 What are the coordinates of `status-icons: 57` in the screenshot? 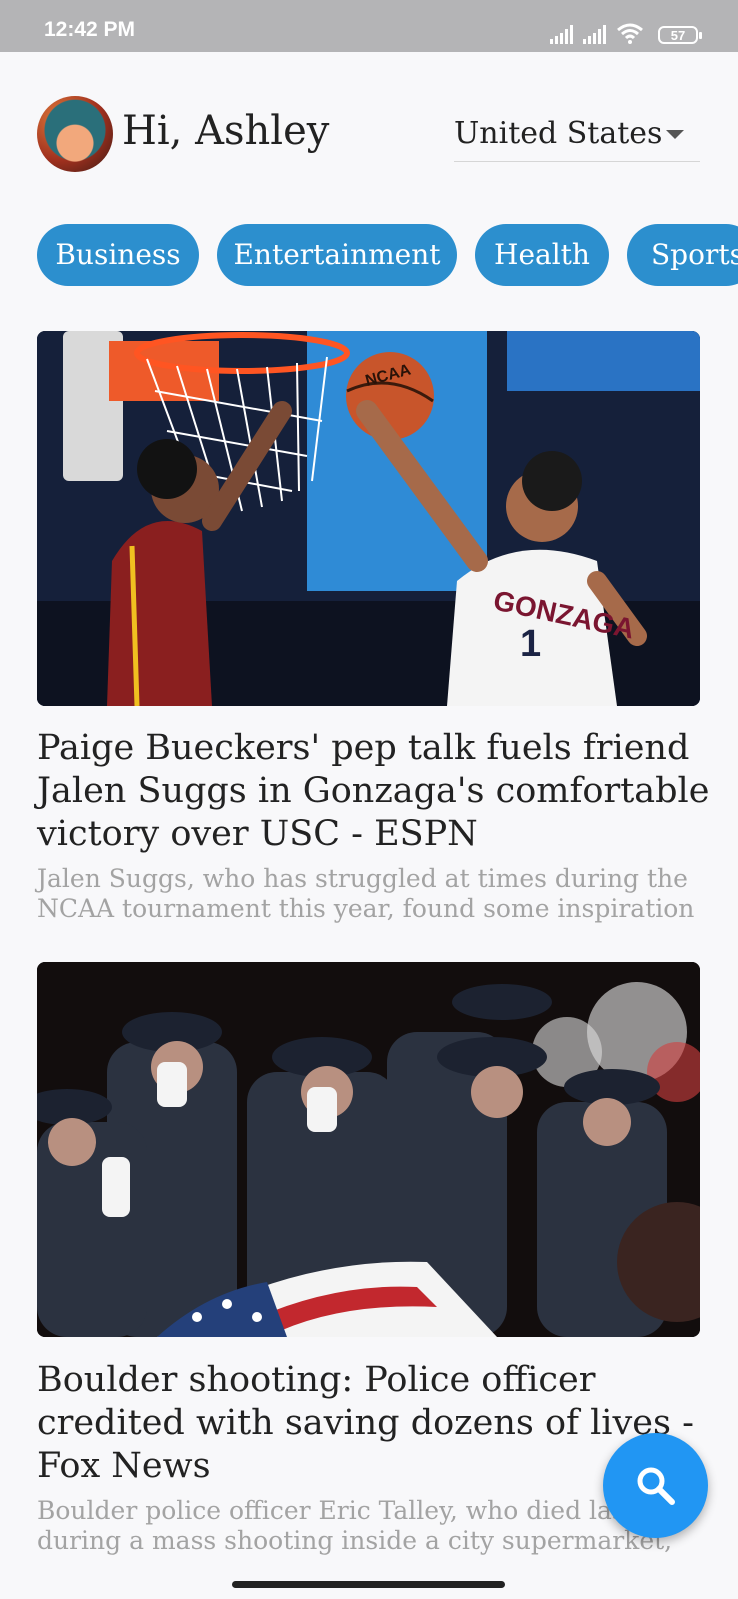 It's located at (626, 32).